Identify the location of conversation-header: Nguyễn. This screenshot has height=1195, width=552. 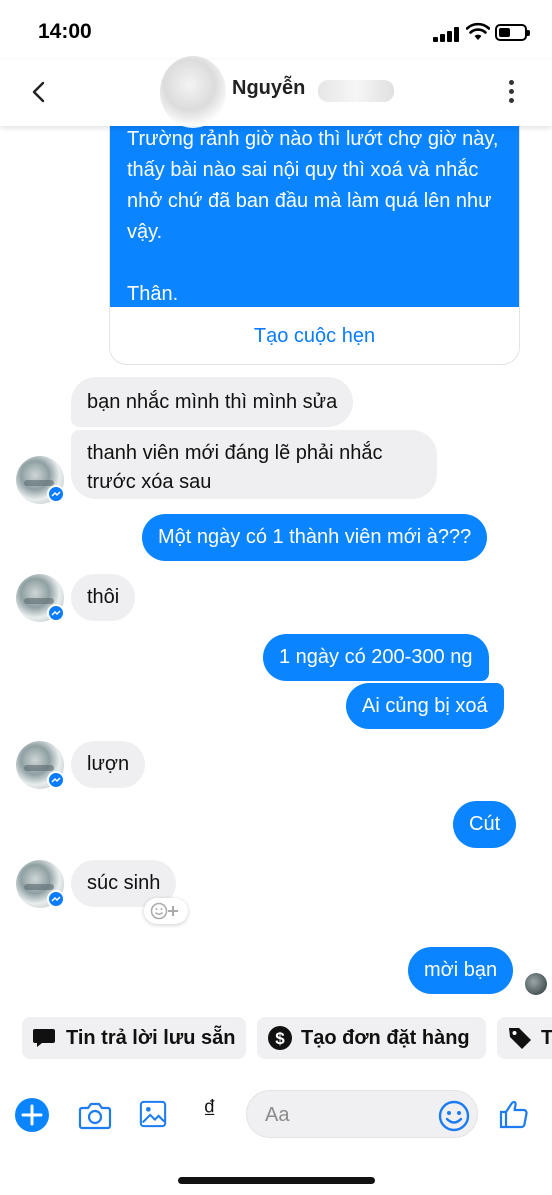
(276, 92).